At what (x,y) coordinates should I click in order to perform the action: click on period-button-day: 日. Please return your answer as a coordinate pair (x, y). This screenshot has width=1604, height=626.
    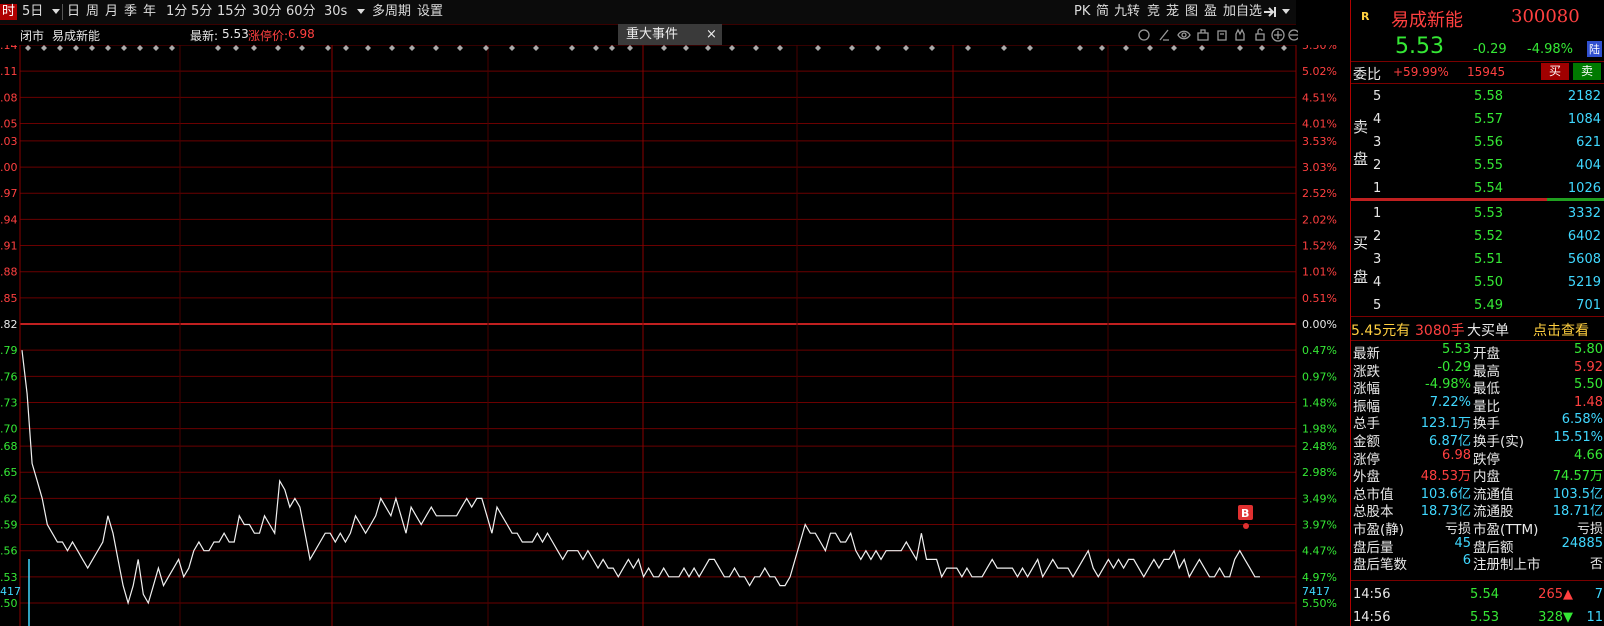
    Looking at the image, I should click on (73, 12).